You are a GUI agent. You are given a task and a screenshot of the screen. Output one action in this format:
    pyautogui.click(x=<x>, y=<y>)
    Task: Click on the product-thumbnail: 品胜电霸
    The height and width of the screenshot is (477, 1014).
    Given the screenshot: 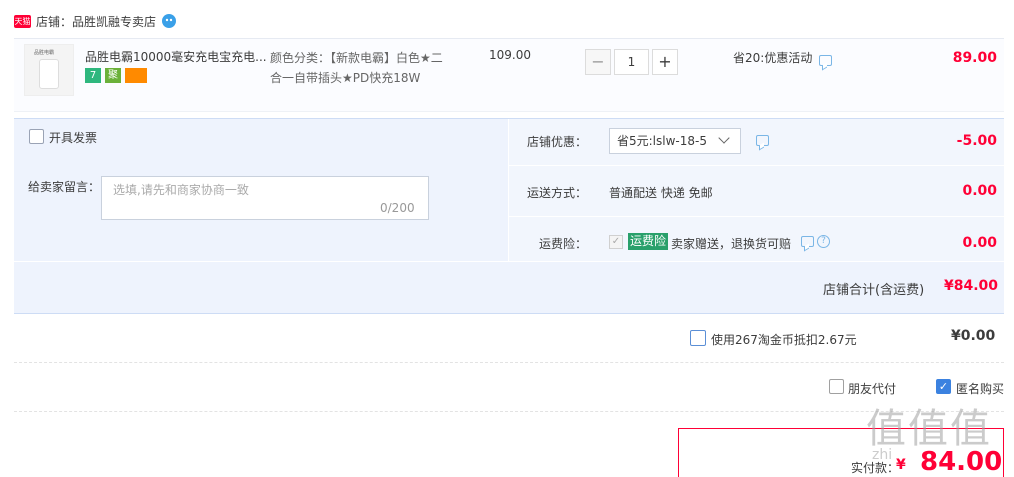 What is the action you would take?
    pyautogui.click(x=49, y=70)
    